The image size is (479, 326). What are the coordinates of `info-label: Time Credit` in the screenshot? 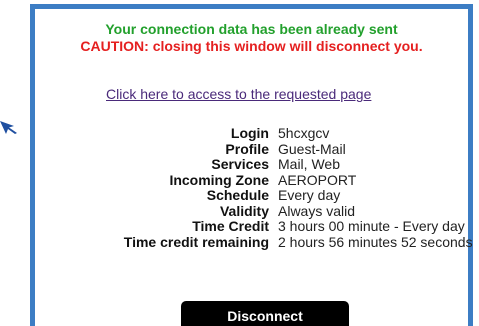 It's located at (230, 226).